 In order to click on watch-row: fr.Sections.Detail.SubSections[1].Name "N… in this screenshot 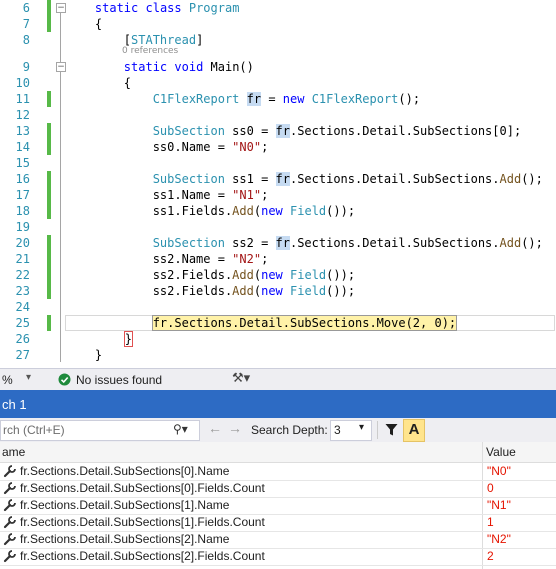, I will do `click(278, 506)`.